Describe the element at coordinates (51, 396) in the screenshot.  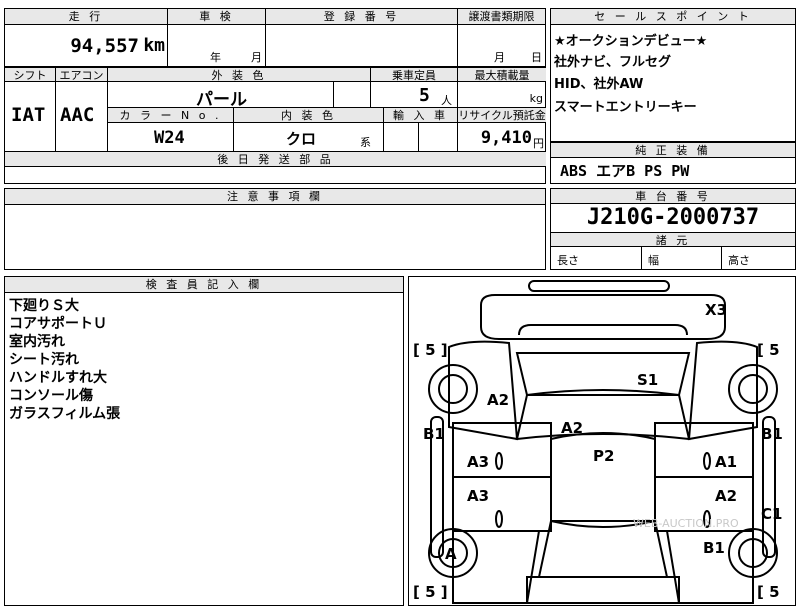
I see `inspector-line: コンソール傷` at that location.